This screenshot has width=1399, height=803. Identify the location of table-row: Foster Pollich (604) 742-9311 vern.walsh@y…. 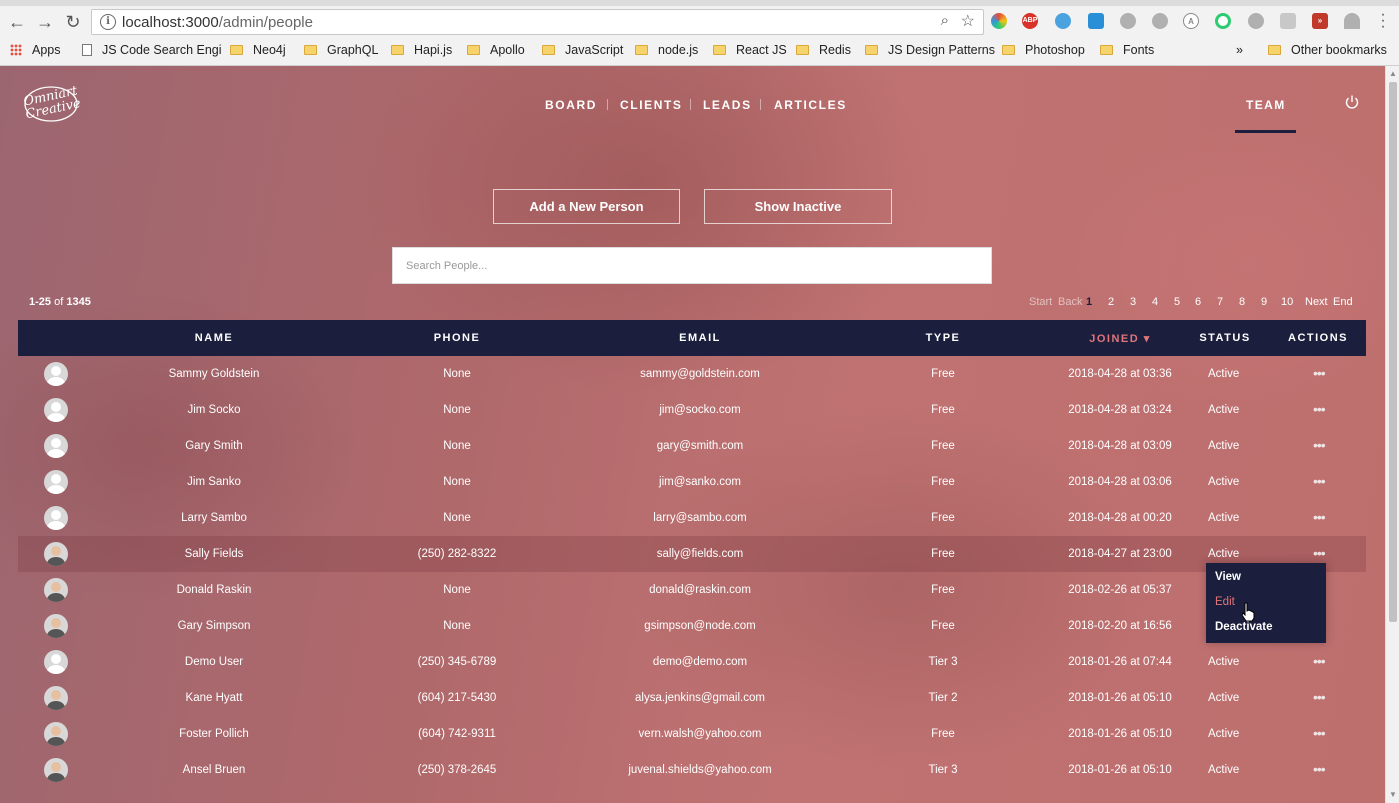
(692, 734).